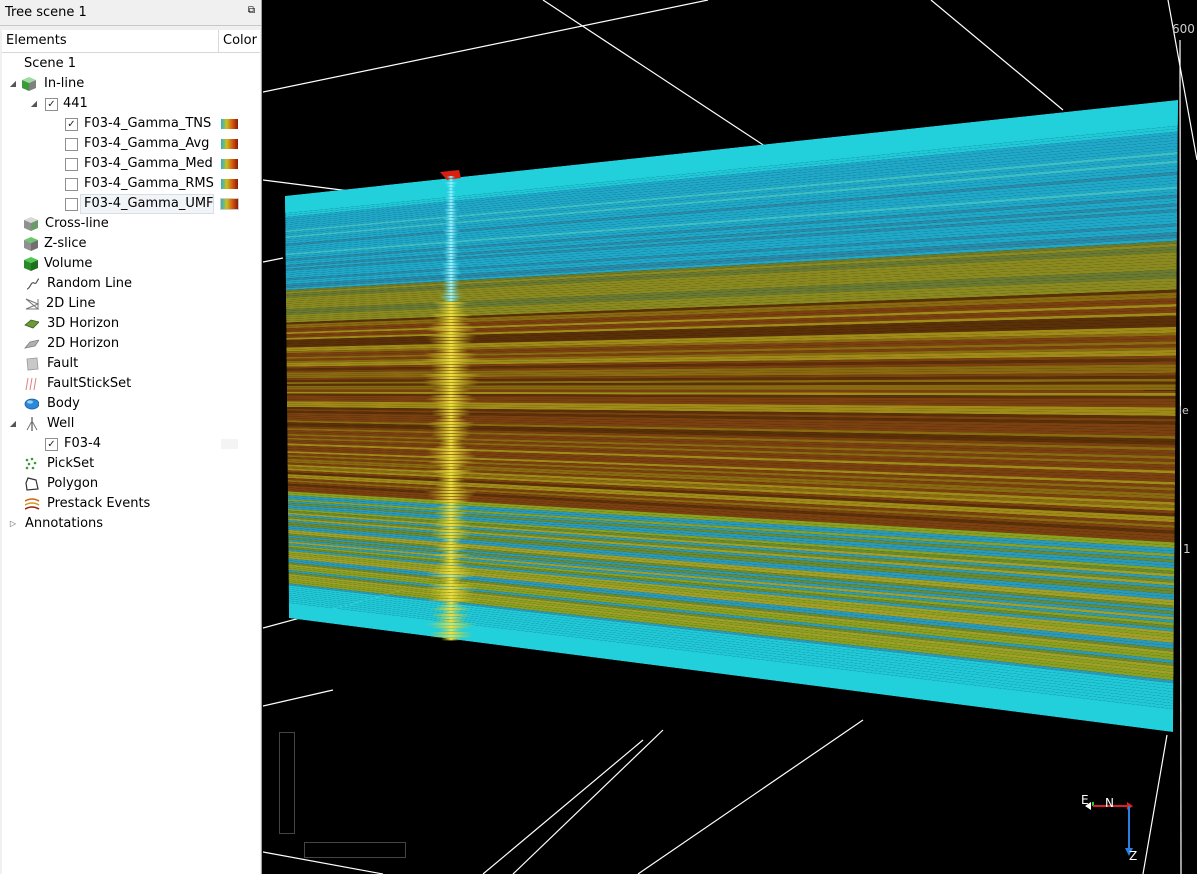  Describe the element at coordinates (131, 64) in the screenshot. I see `tree-item-scene: Scene 1` at that location.